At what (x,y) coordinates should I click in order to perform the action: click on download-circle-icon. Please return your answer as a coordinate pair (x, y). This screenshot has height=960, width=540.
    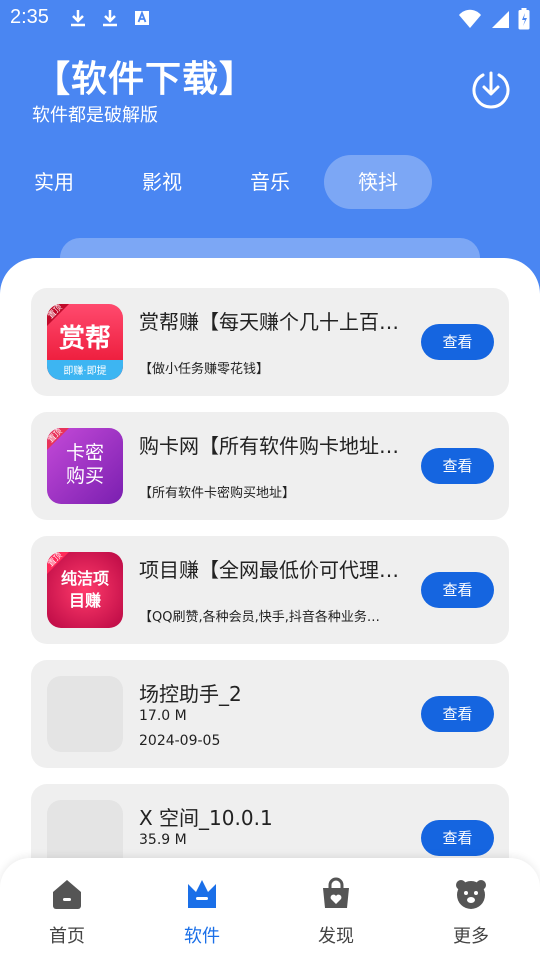
    Looking at the image, I should click on (491, 90).